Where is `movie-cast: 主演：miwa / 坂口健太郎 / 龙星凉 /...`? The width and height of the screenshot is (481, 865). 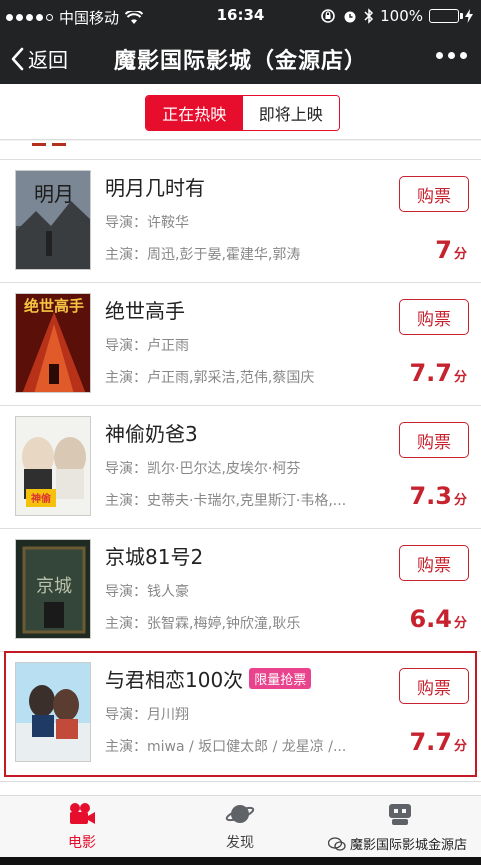 movie-cast: 主演：miwa / 坂口健太郎 / 龙星凉 /... is located at coordinates (226, 747).